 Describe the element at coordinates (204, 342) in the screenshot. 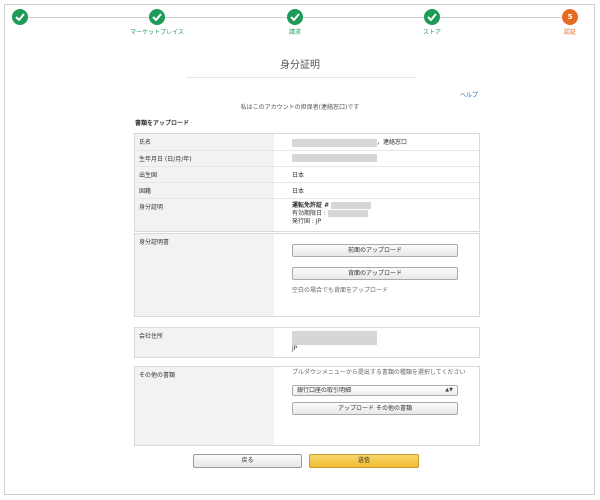

I see `company-address-label: 会社住所` at that location.